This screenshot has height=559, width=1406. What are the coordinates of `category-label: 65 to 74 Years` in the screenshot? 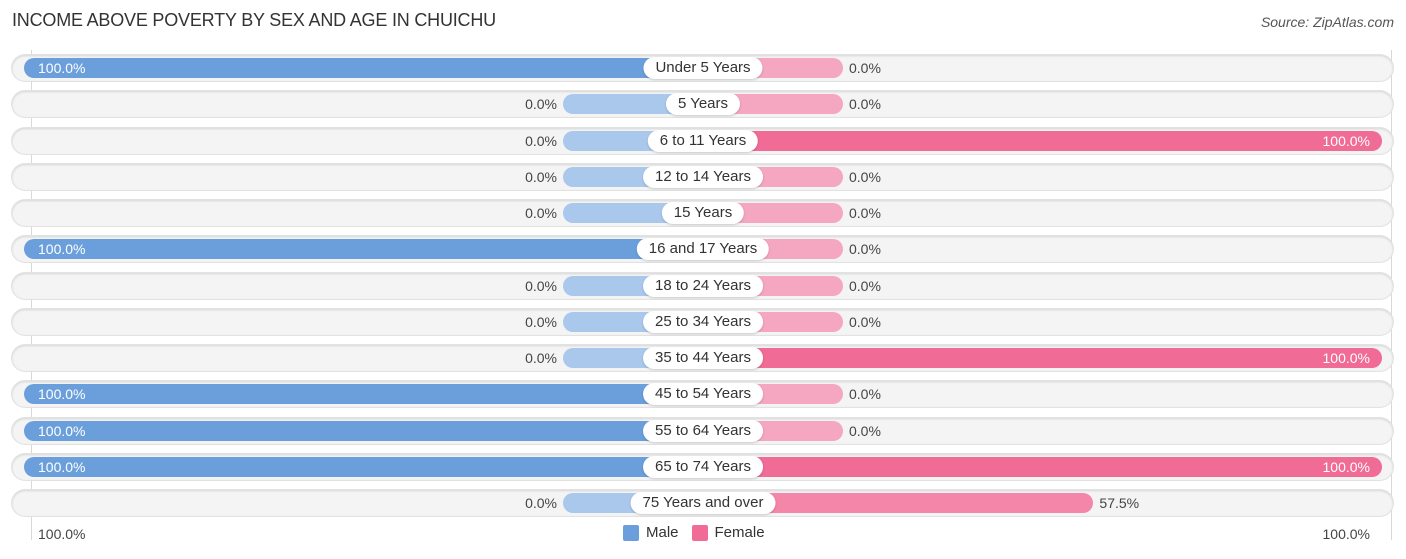 It's located at (703, 466).